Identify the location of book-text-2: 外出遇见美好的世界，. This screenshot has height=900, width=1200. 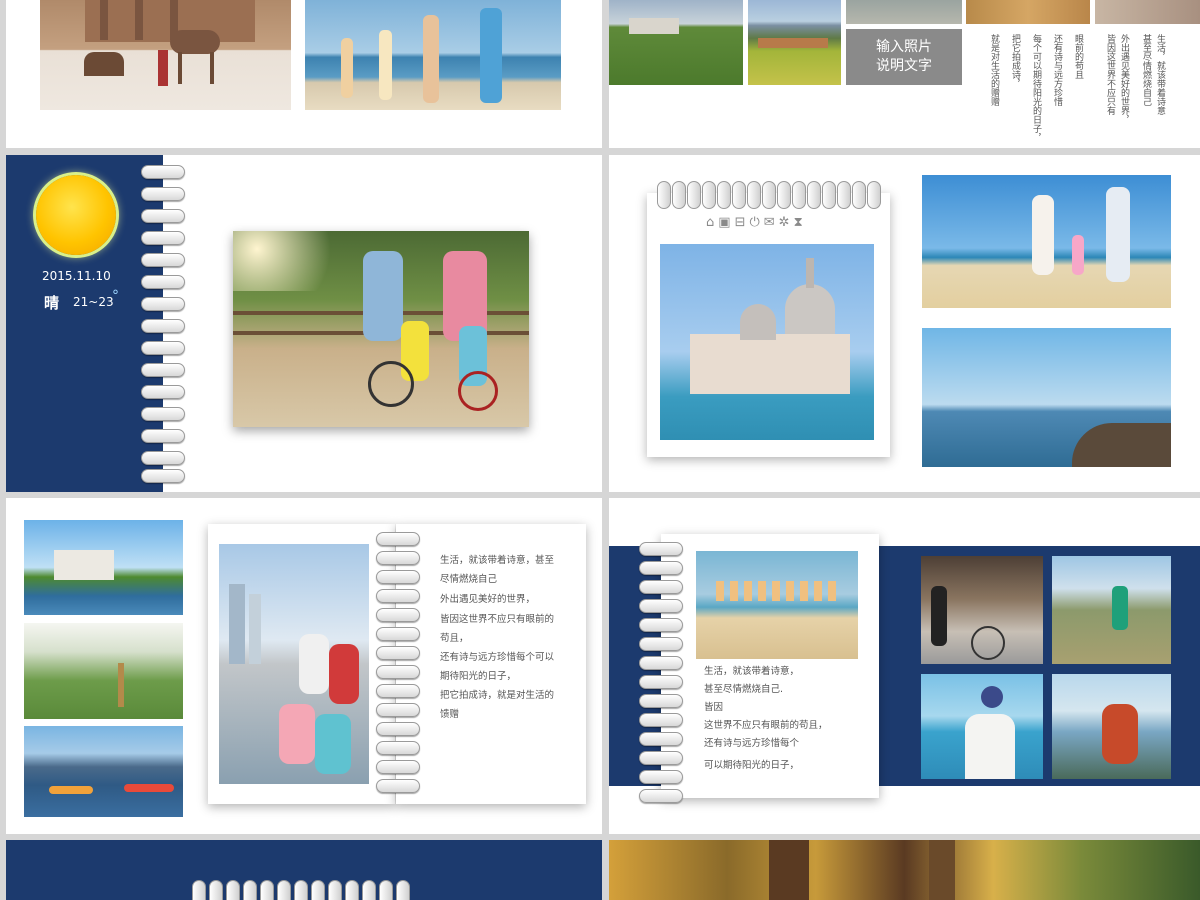
(488, 599).